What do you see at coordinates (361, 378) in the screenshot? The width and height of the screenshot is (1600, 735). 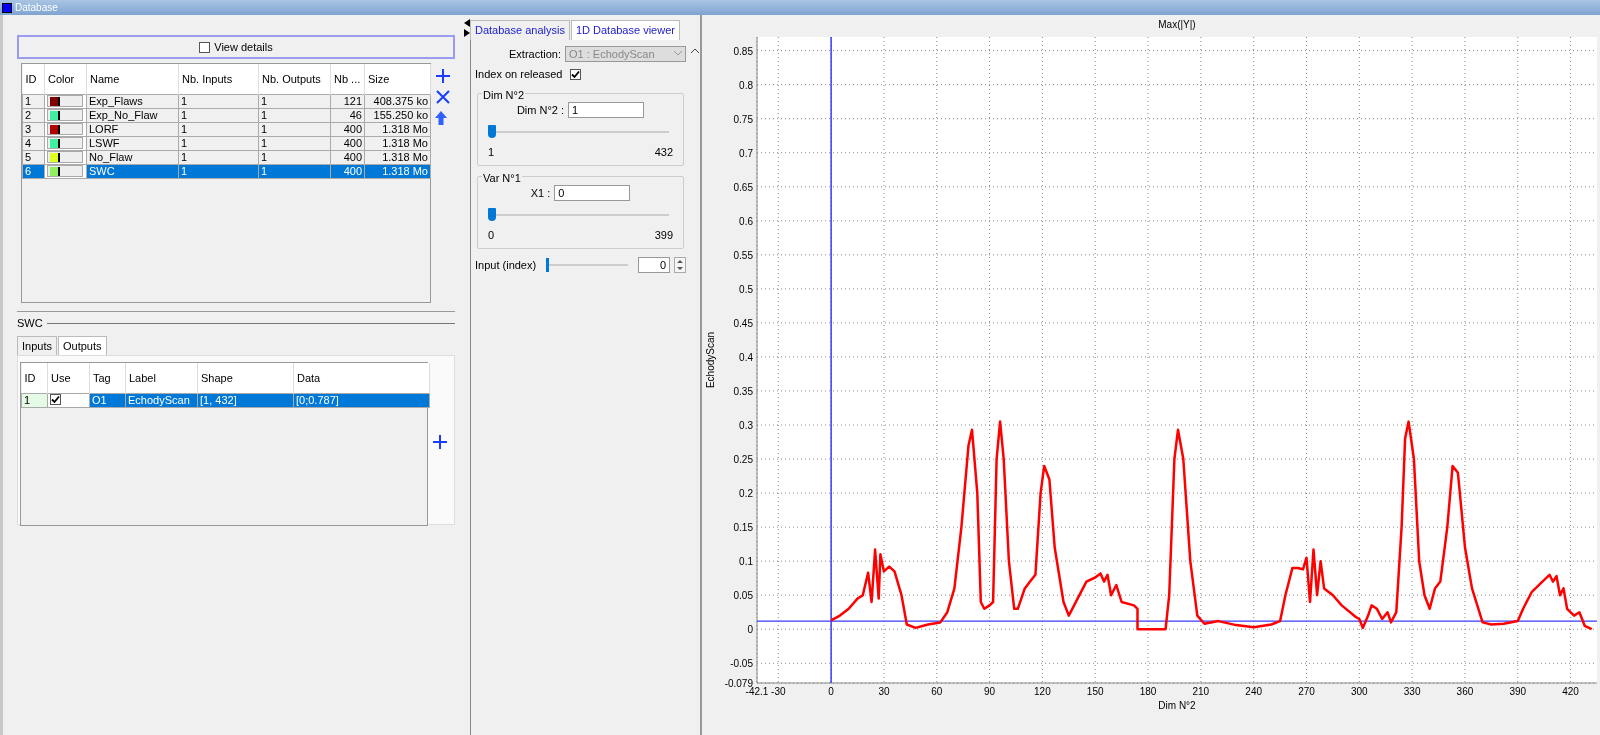 I see `column-header: Data` at bounding box center [361, 378].